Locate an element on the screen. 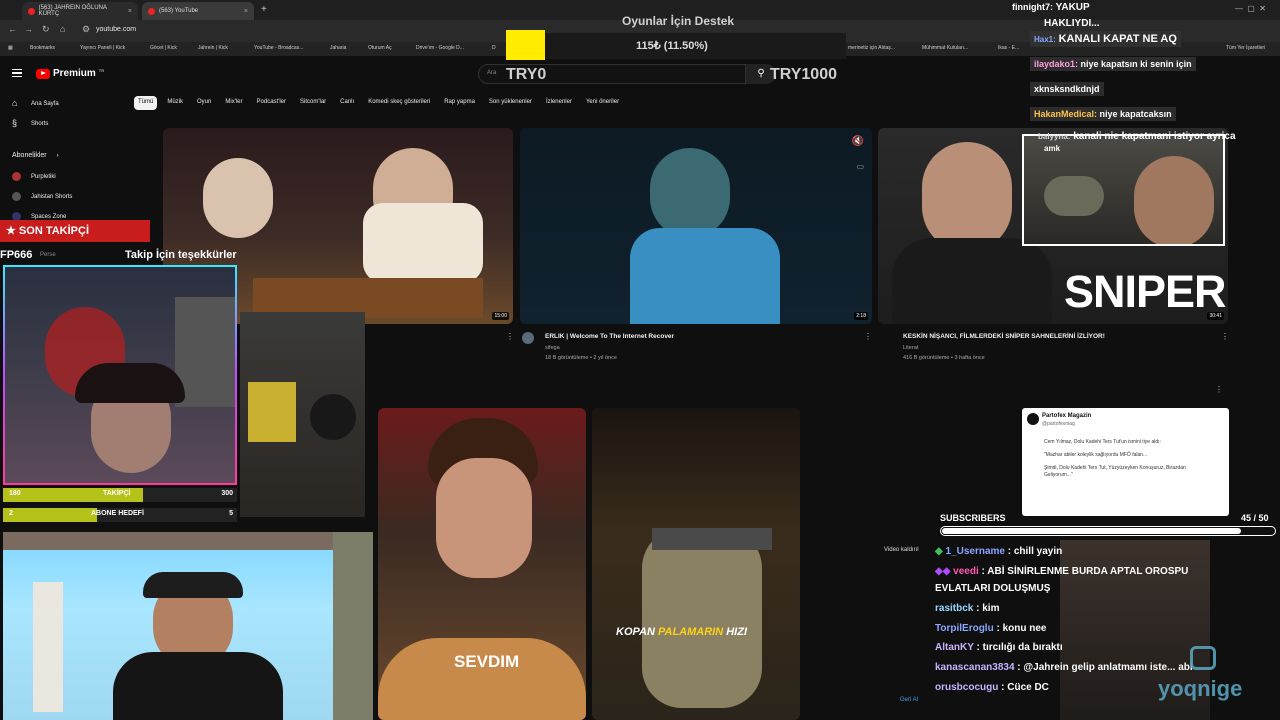 Image resolution: width=1280 pixels, height=720 pixels. chat-username: AltanKY is located at coordinates (954, 647).